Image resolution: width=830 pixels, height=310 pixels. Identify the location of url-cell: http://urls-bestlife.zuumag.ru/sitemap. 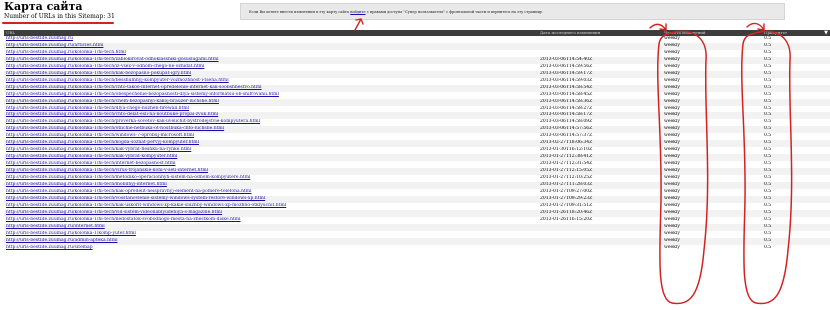
(271, 248).